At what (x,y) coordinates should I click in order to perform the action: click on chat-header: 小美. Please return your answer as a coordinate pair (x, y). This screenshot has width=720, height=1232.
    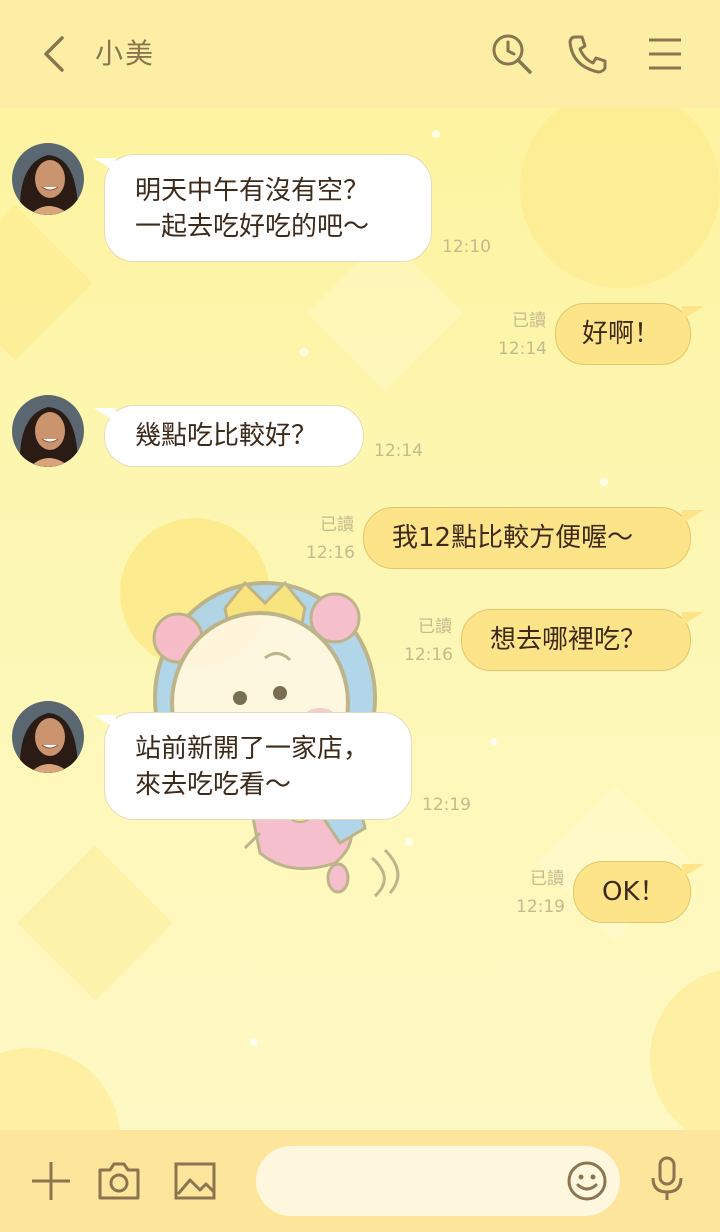
    Looking at the image, I should click on (360, 54).